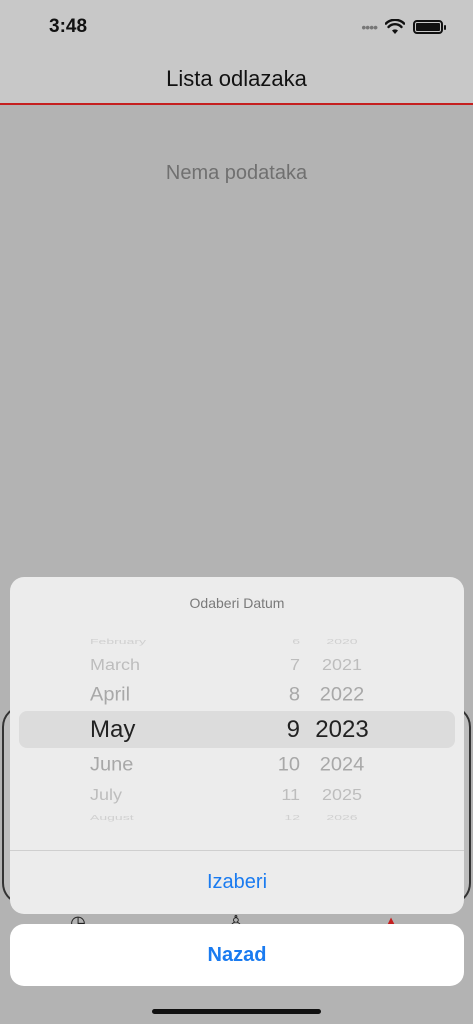 Image resolution: width=473 pixels, height=1024 pixels. Describe the element at coordinates (68, 26) in the screenshot. I see `status-time: 3:48` at that location.